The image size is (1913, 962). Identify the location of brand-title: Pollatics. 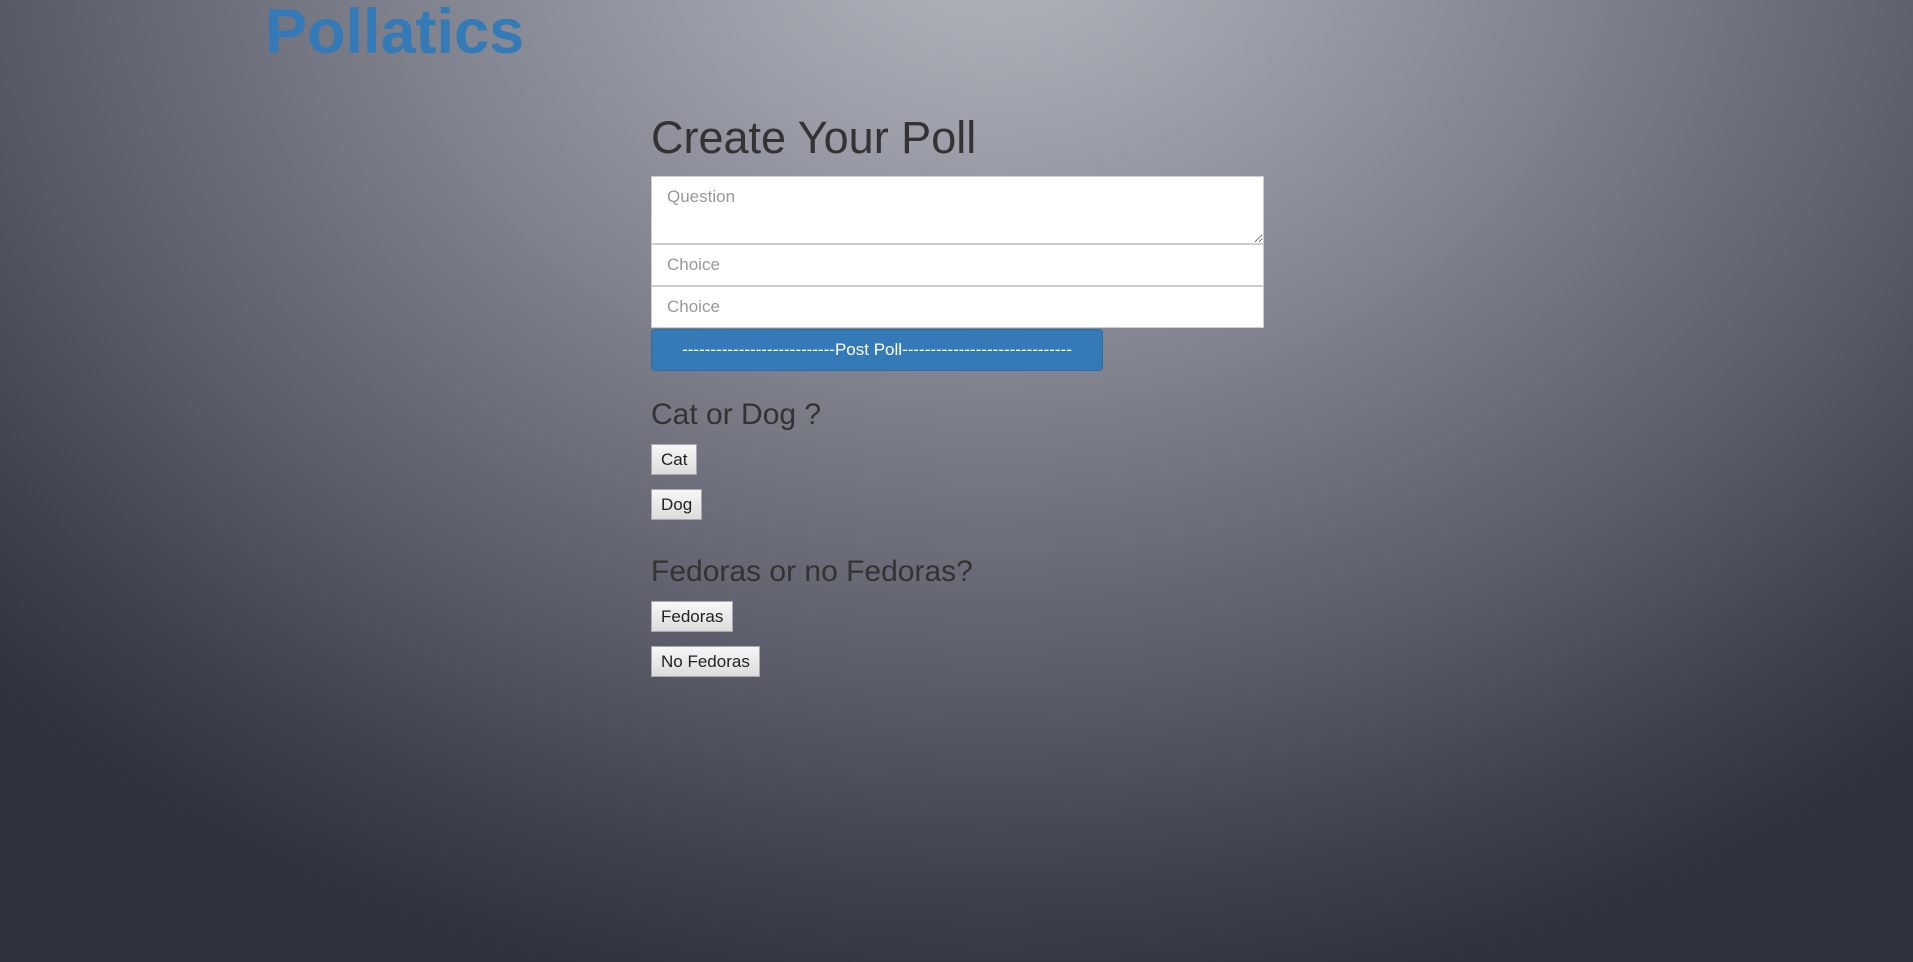
(395, 33).